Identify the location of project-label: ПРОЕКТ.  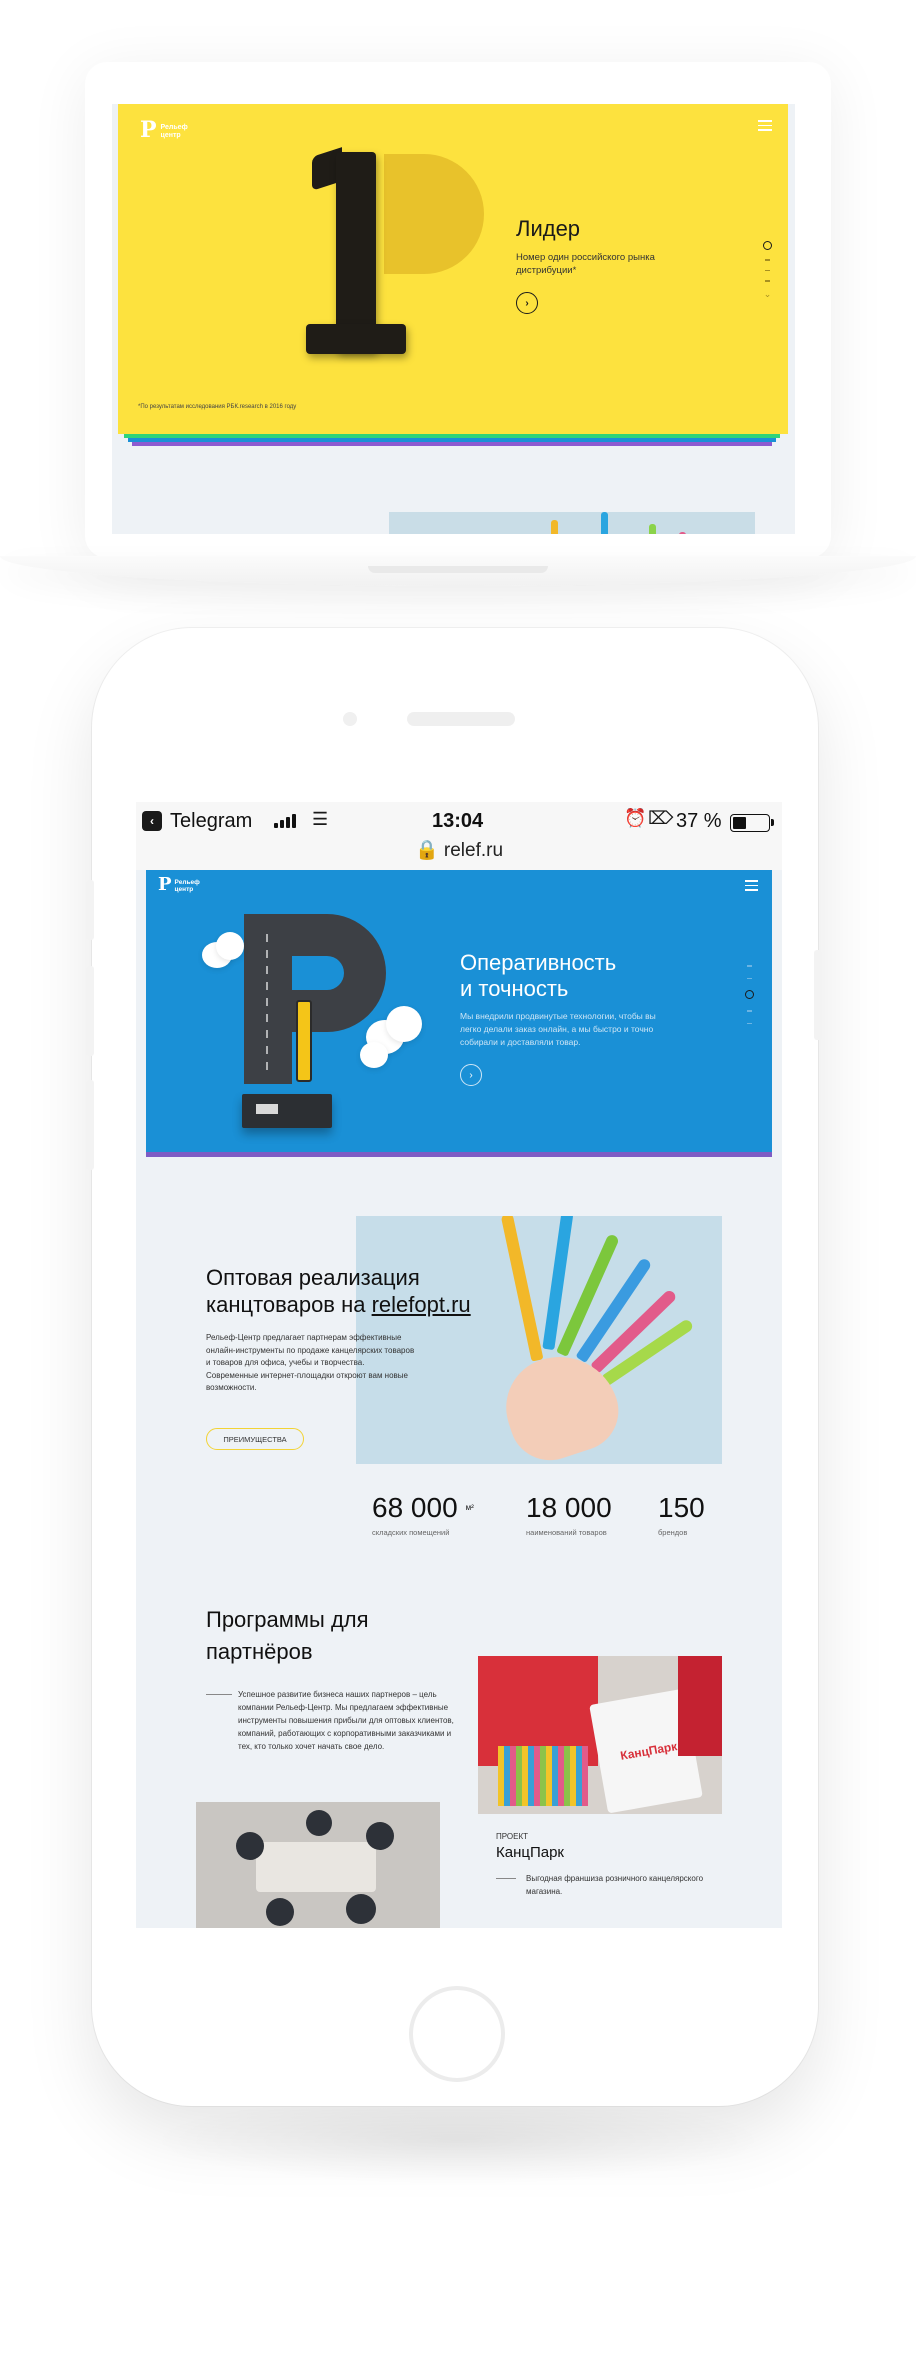
(512, 1836).